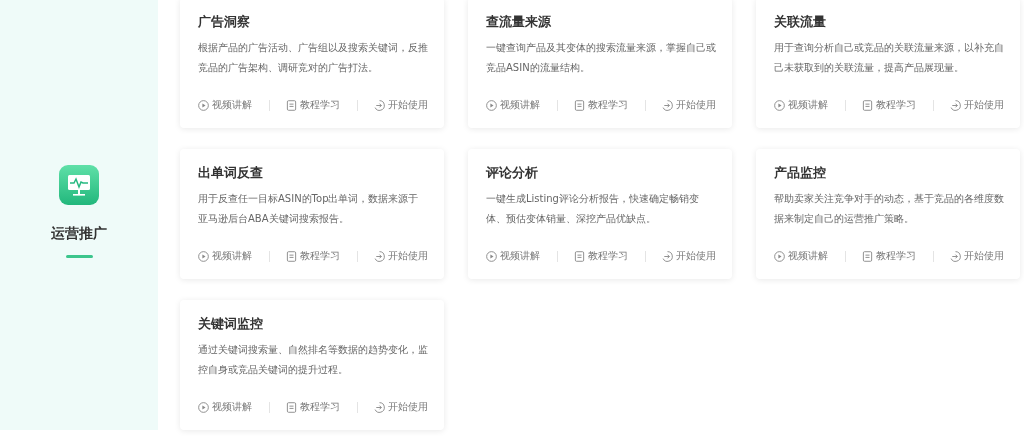 The height and width of the screenshot is (436, 1024). What do you see at coordinates (593, 209) in the screenshot?
I see `card-description: 一键生成Listing评论分析报告，快速确定畅销变体、预估变体销量、深挖产品优缺点。` at bounding box center [593, 209].